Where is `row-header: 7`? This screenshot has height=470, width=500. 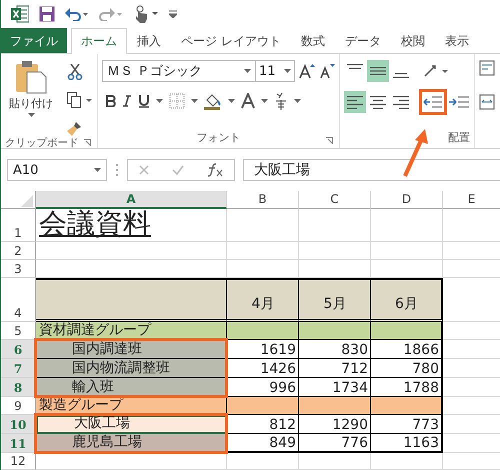
row-header: 7 is located at coordinates (18, 368).